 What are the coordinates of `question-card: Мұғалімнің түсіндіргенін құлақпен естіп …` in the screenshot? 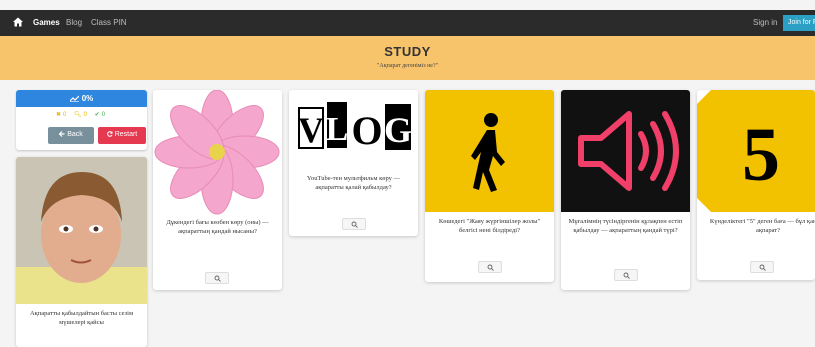 It's located at (625, 190).